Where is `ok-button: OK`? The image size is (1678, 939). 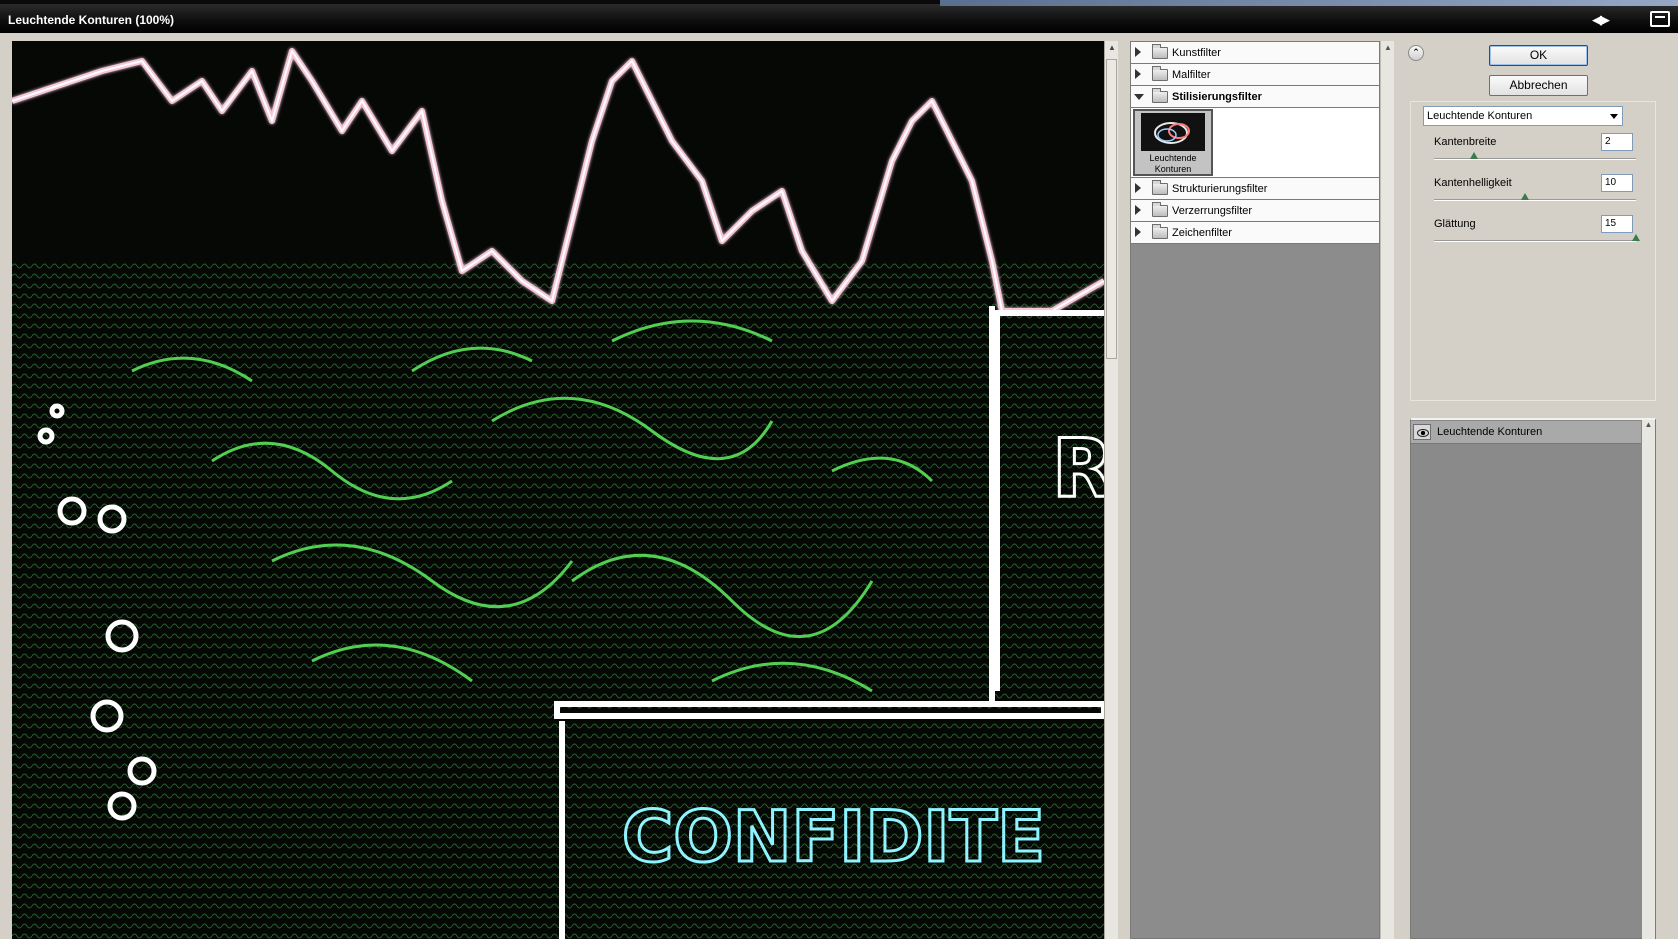 ok-button: OK is located at coordinates (1538, 55).